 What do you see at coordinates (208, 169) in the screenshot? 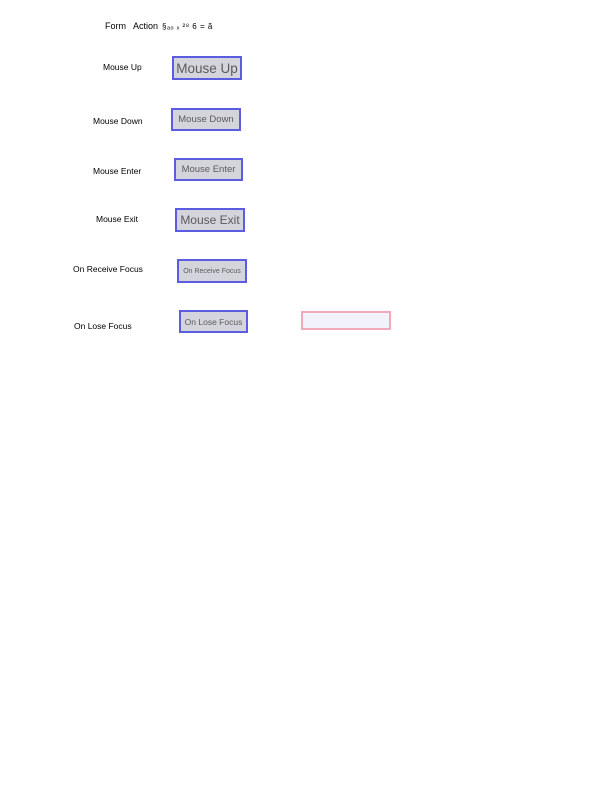
I see `mouse-enter-button: Mouse Enter` at bounding box center [208, 169].